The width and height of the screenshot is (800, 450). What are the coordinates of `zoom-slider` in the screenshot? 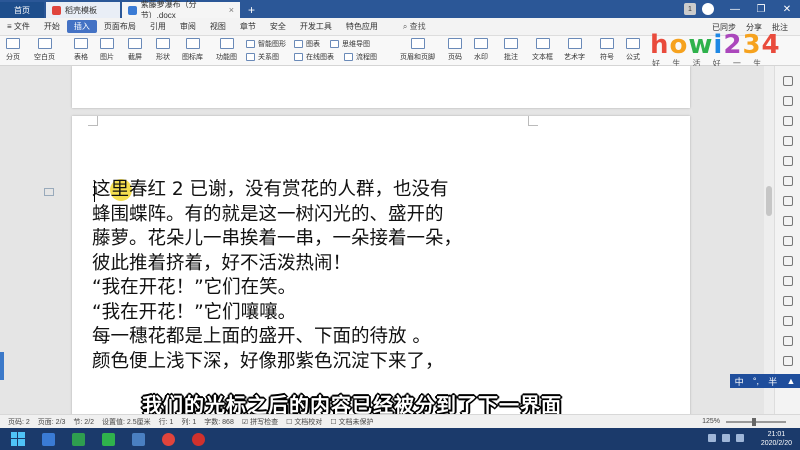 It's located at (756, 422).